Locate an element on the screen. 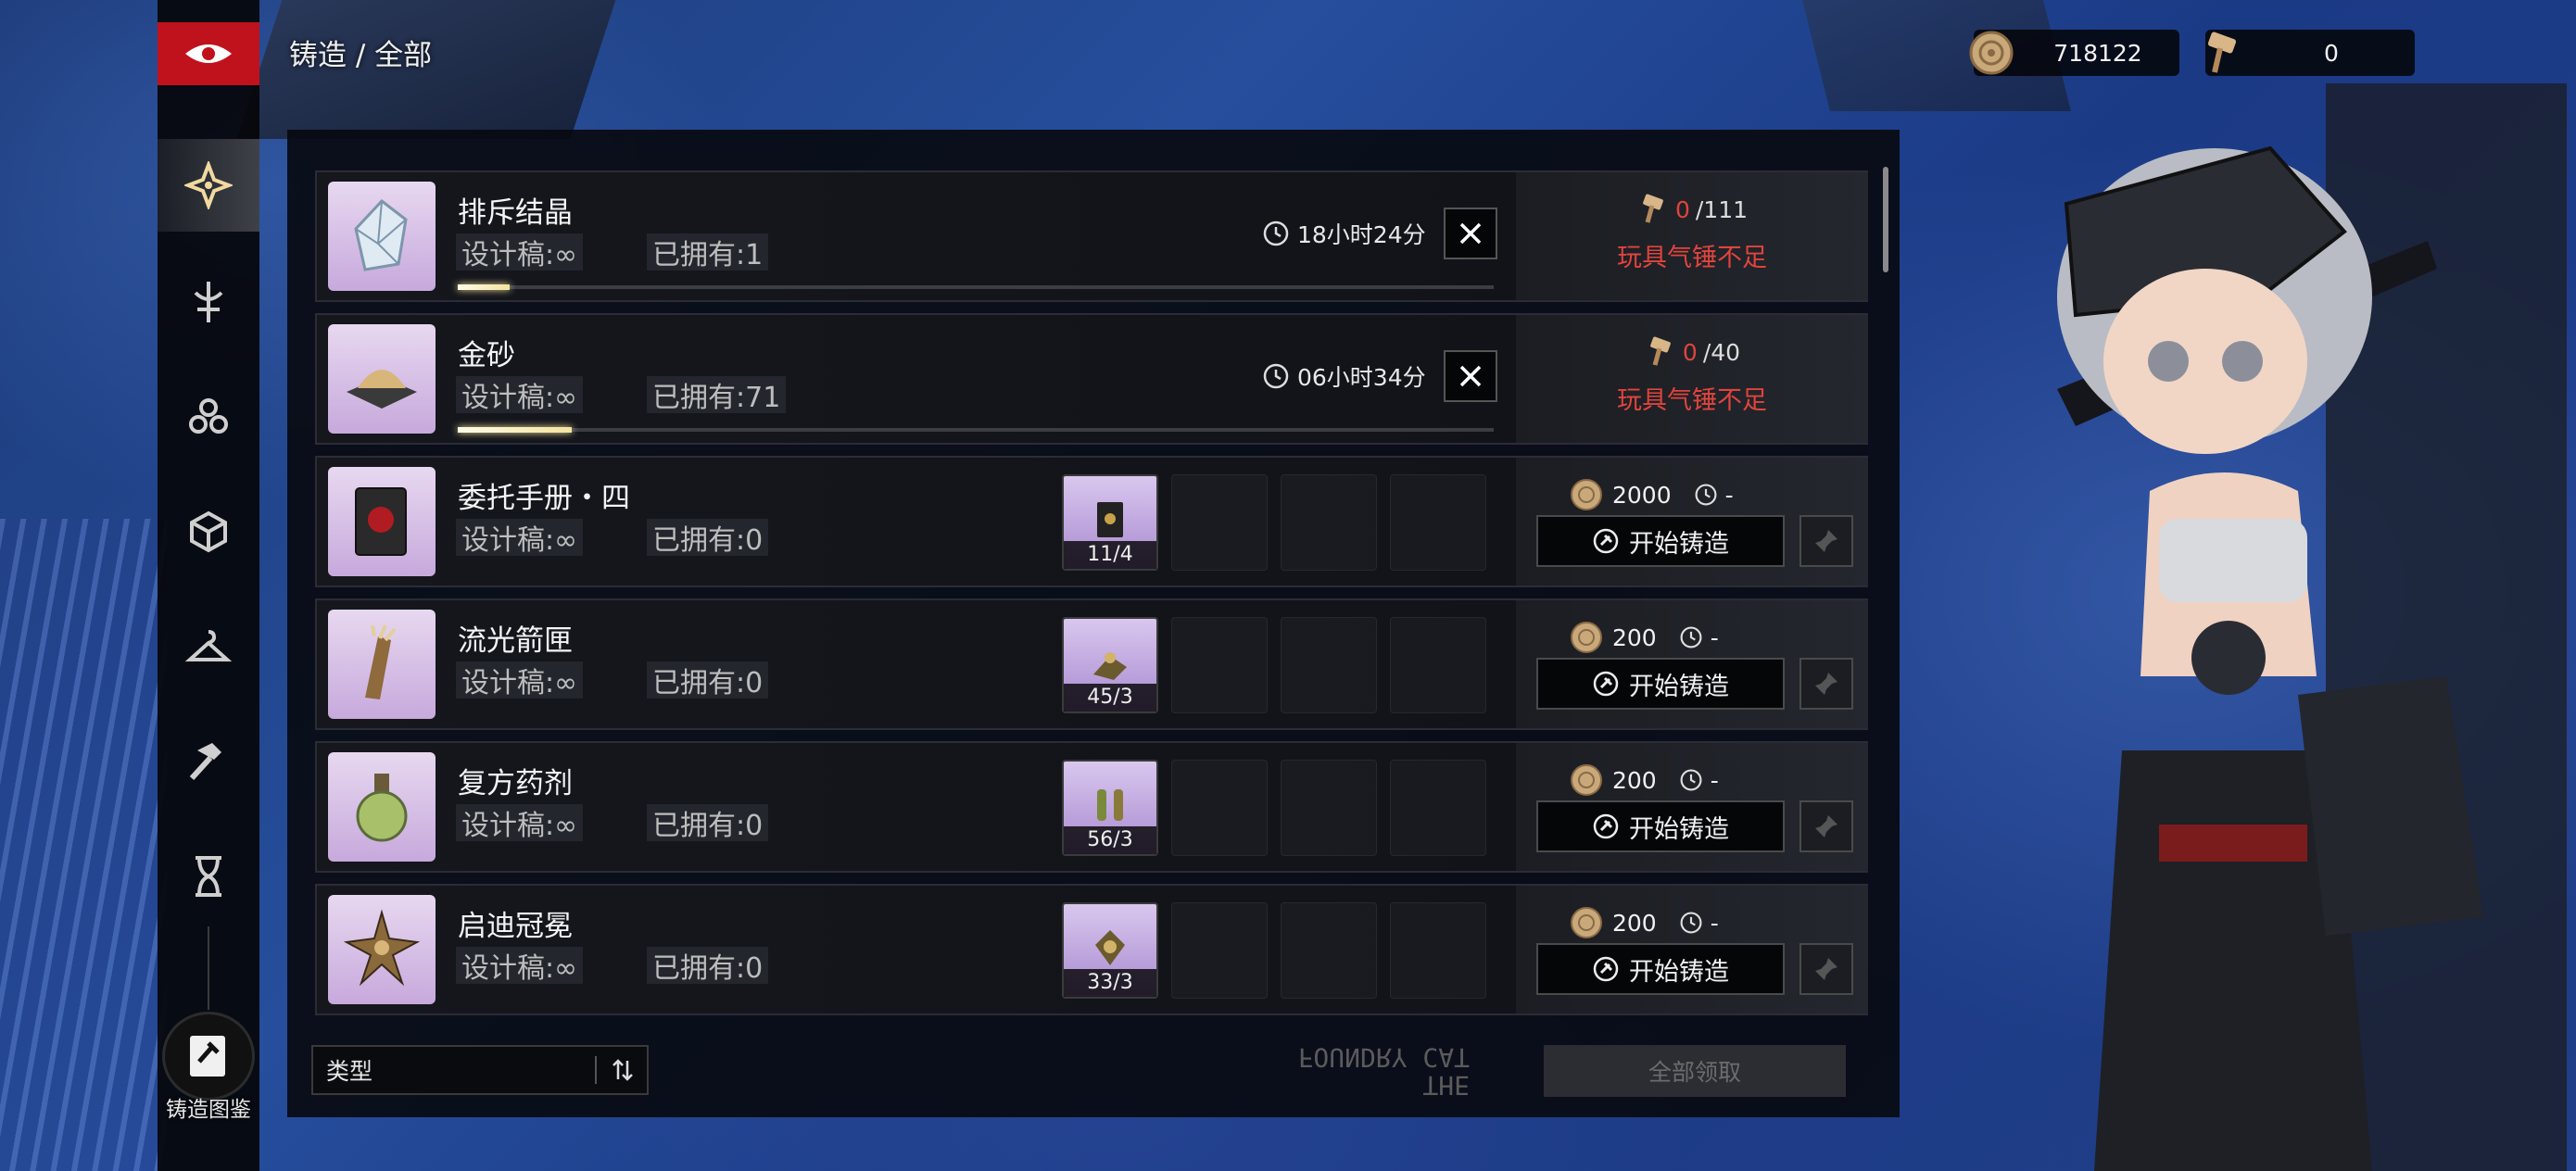 The image size is (2576, 1171). sidebar-divider is located at coordinates (208, 968).